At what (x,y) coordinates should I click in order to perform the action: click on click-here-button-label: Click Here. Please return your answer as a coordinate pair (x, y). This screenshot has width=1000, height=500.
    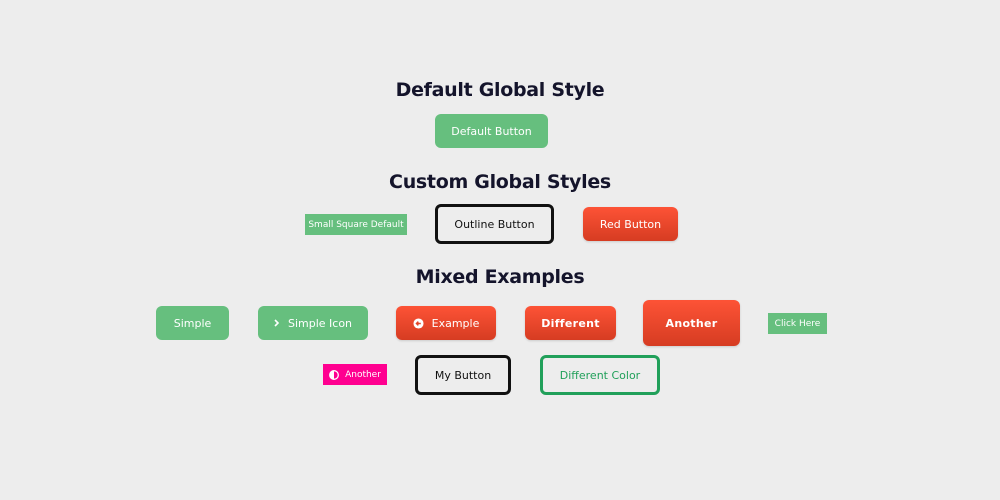
    Looking at the image, I should click on (797, 323).